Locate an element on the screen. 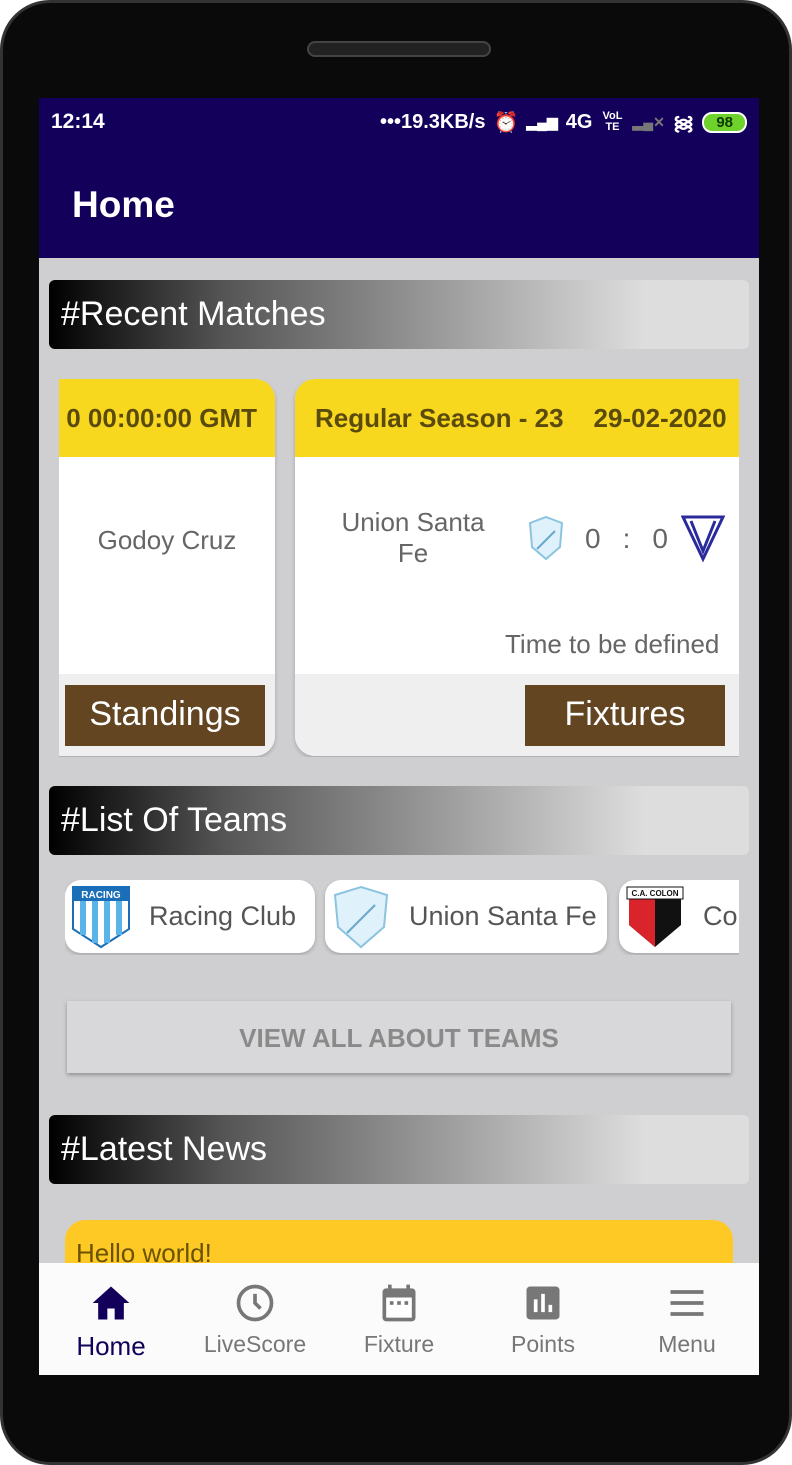 This screenshot has width=792, height=1465. racing-logo-text: RACING is located at coordinates (101, 895).